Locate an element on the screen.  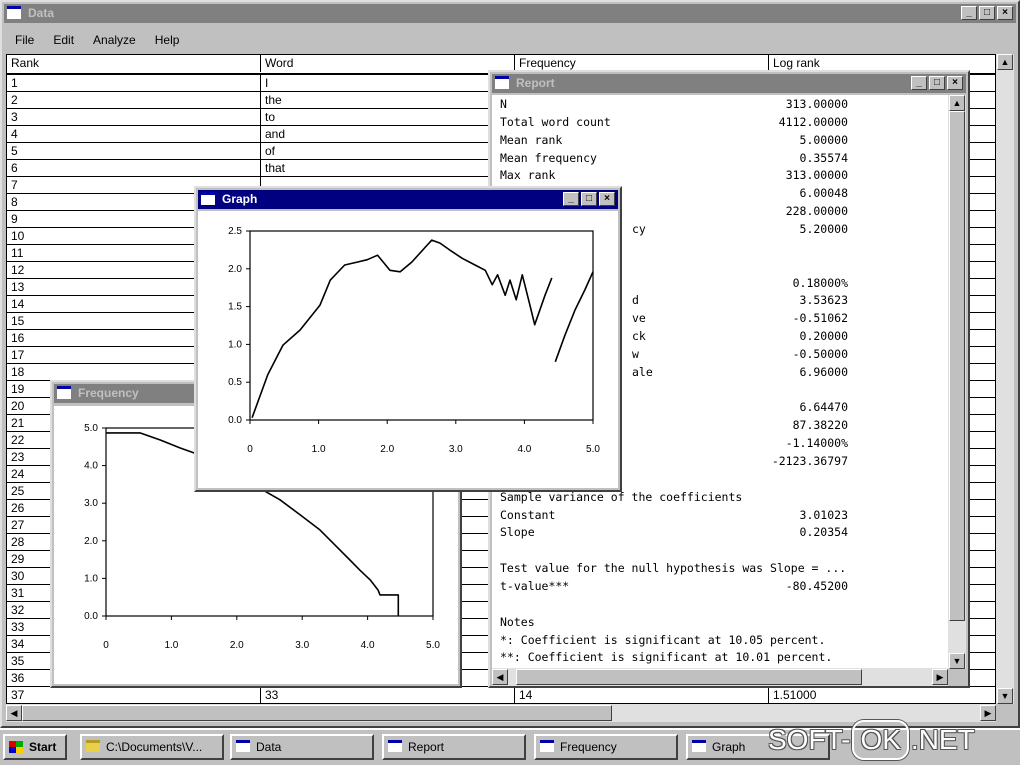
report-value: 5.00000 is located at coordinates (823, 139).